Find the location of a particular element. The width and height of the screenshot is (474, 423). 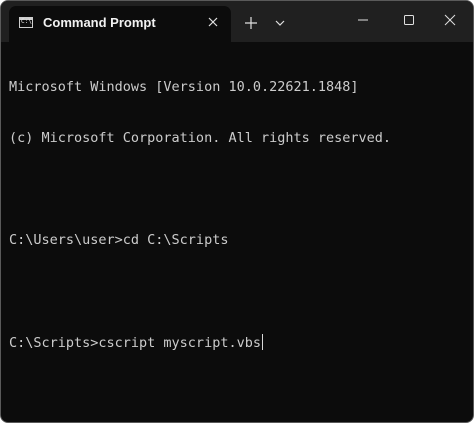

title-bar: C:\ Command Prompt is located at coordinates (237, 21).